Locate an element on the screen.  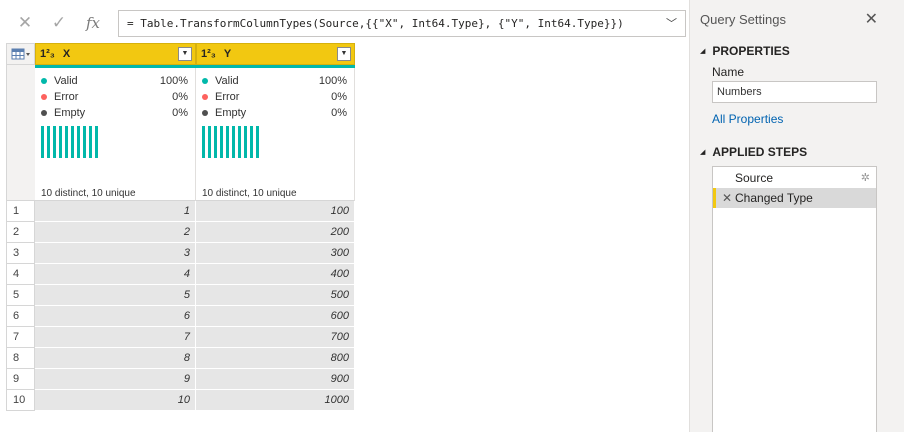
applied-steps-list: Source ✲ ✕ Changed Type is located at coordinates (794, 299).